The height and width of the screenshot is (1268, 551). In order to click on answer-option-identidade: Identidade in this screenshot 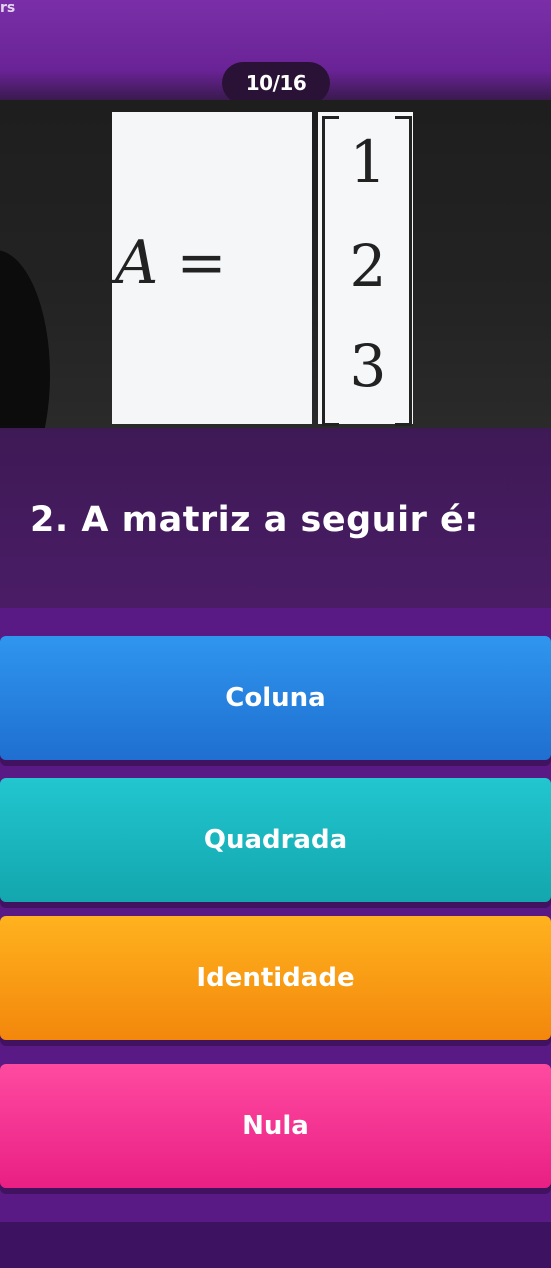, I will do `click(275, 978)`.